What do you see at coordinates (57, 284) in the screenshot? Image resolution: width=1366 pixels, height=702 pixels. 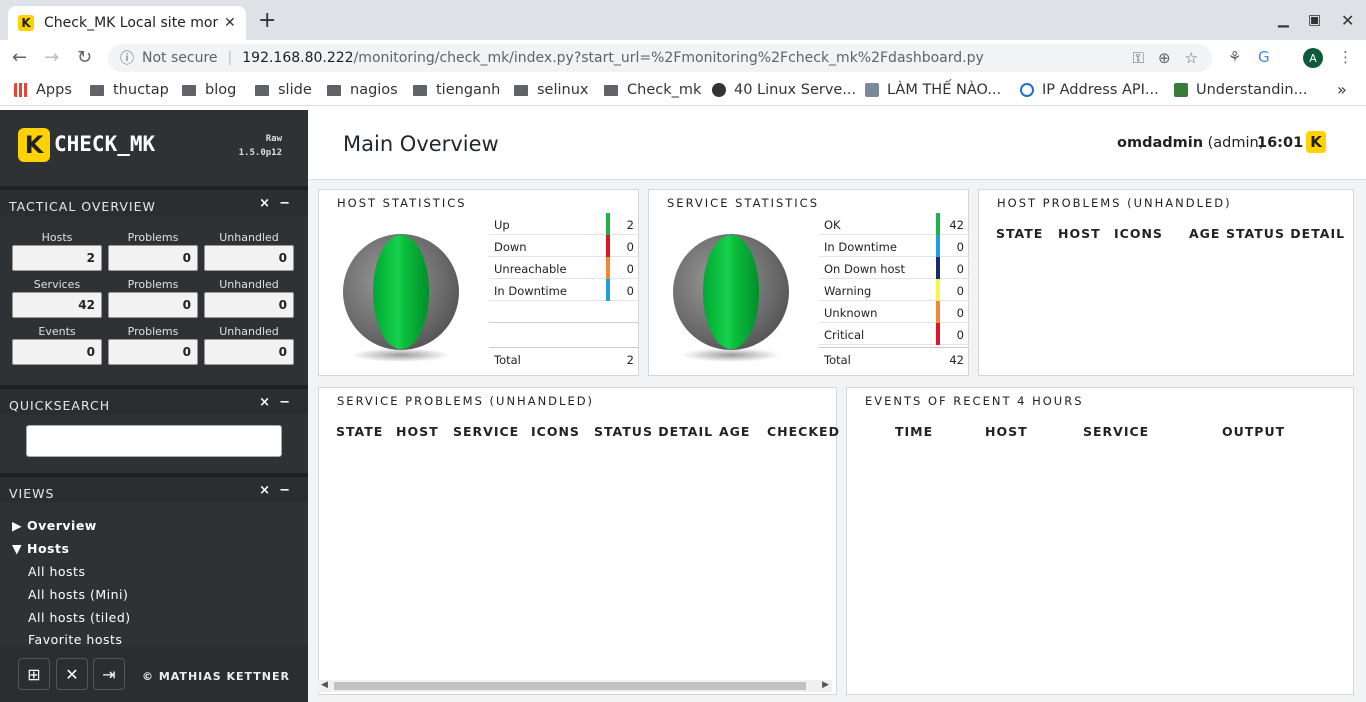 I see `tactical-label: Services` at bounding box center [57, 284].